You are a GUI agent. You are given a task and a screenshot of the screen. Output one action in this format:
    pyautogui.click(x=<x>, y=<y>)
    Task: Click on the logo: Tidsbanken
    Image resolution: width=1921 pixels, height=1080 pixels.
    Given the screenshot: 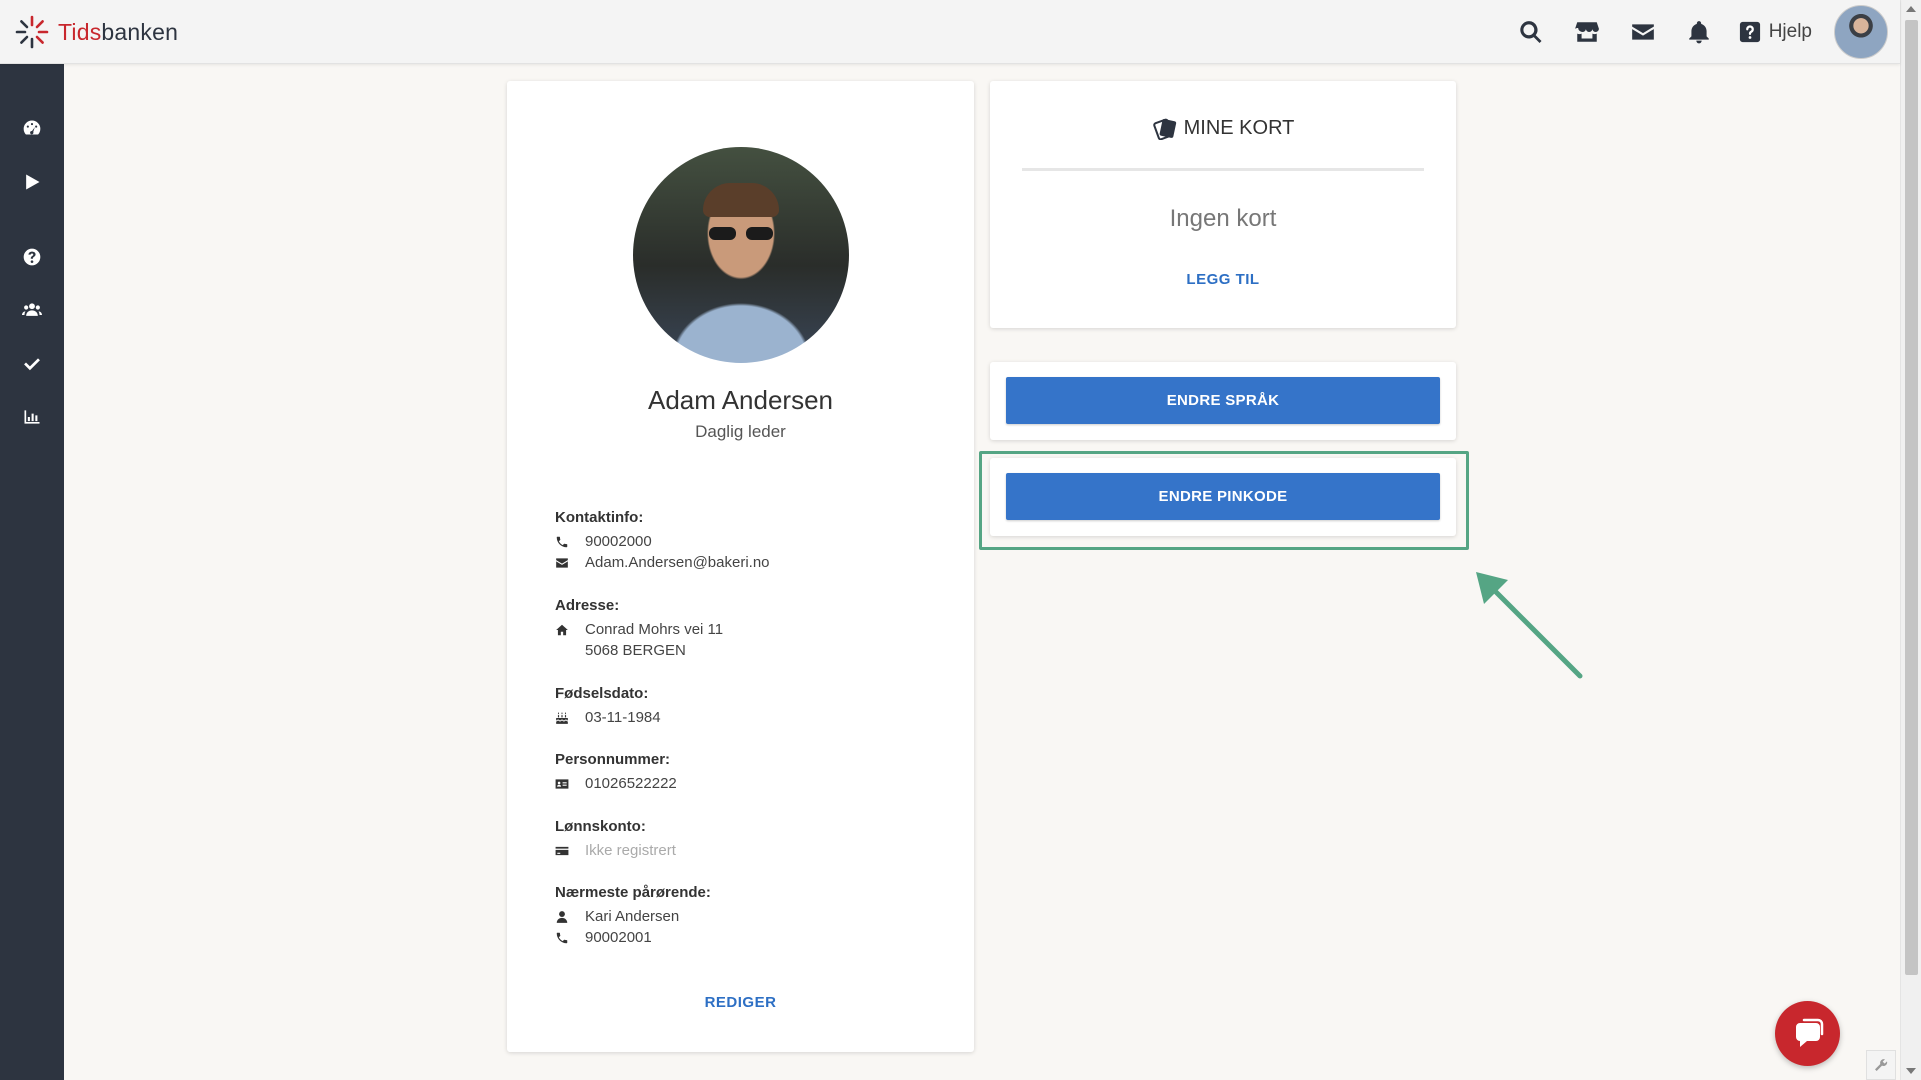 What is the action you would take?
    pyautogui.click(x=96, y=32)
    